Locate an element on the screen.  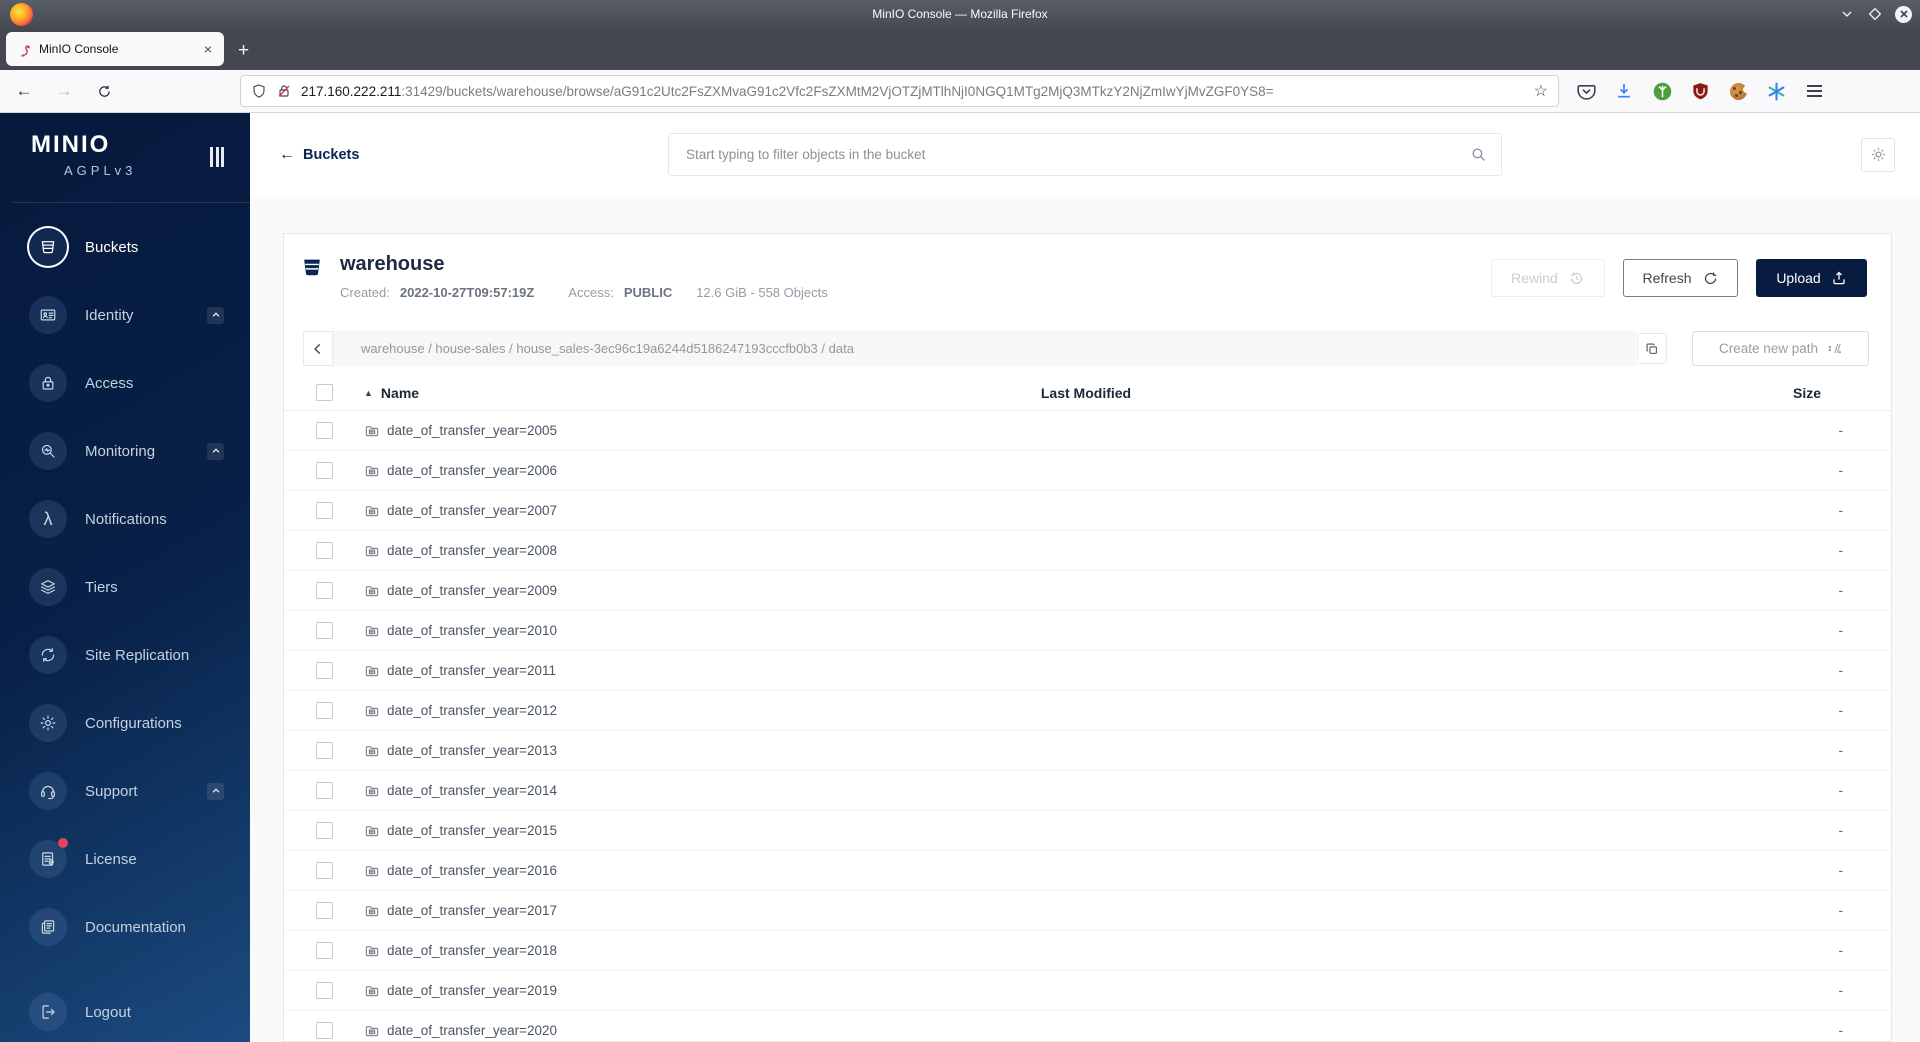
back-button: ← is located at coordinates (24, 91).